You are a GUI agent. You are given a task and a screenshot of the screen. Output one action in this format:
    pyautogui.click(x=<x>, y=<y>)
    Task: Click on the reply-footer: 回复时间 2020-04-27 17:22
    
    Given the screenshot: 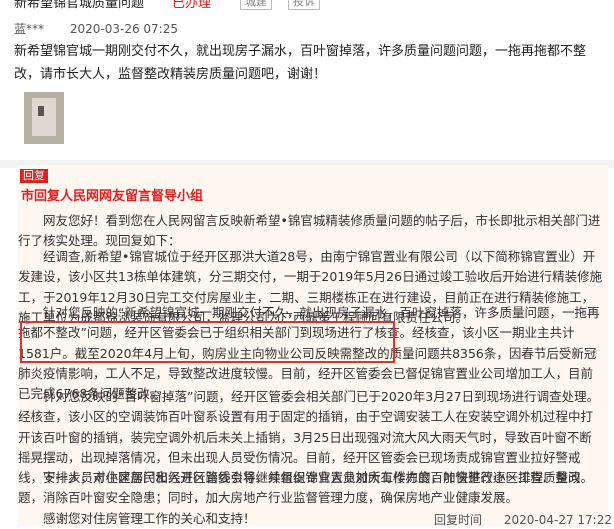 What is the action you would take?
    pyautogui.click(x=523, y=519)
    